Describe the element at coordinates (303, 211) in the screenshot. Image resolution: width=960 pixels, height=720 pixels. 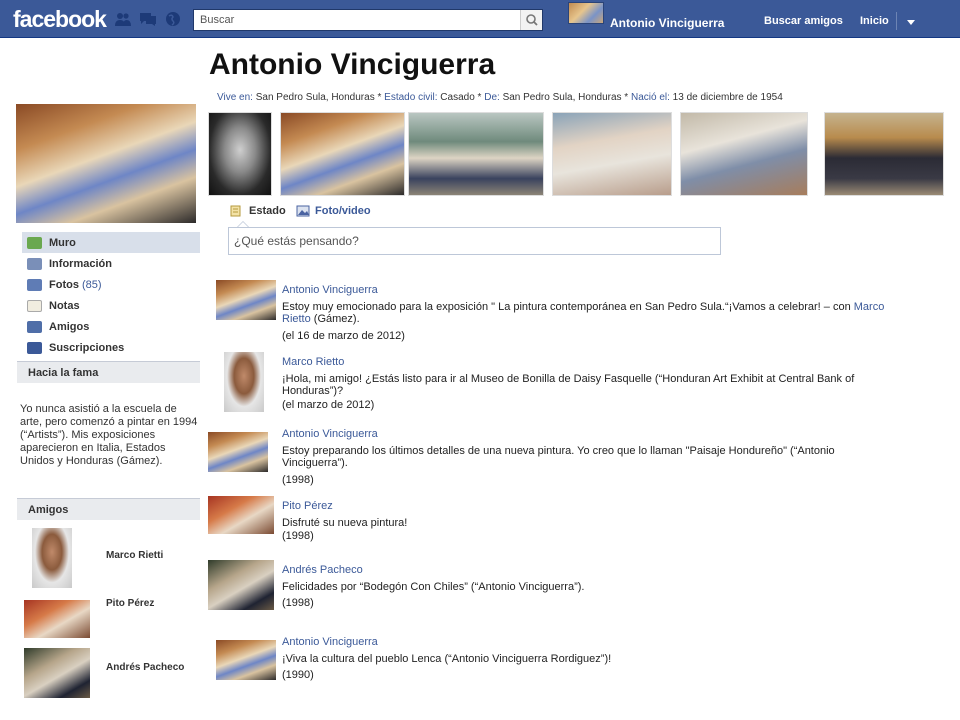
I see `photo-video-icon` at that location.